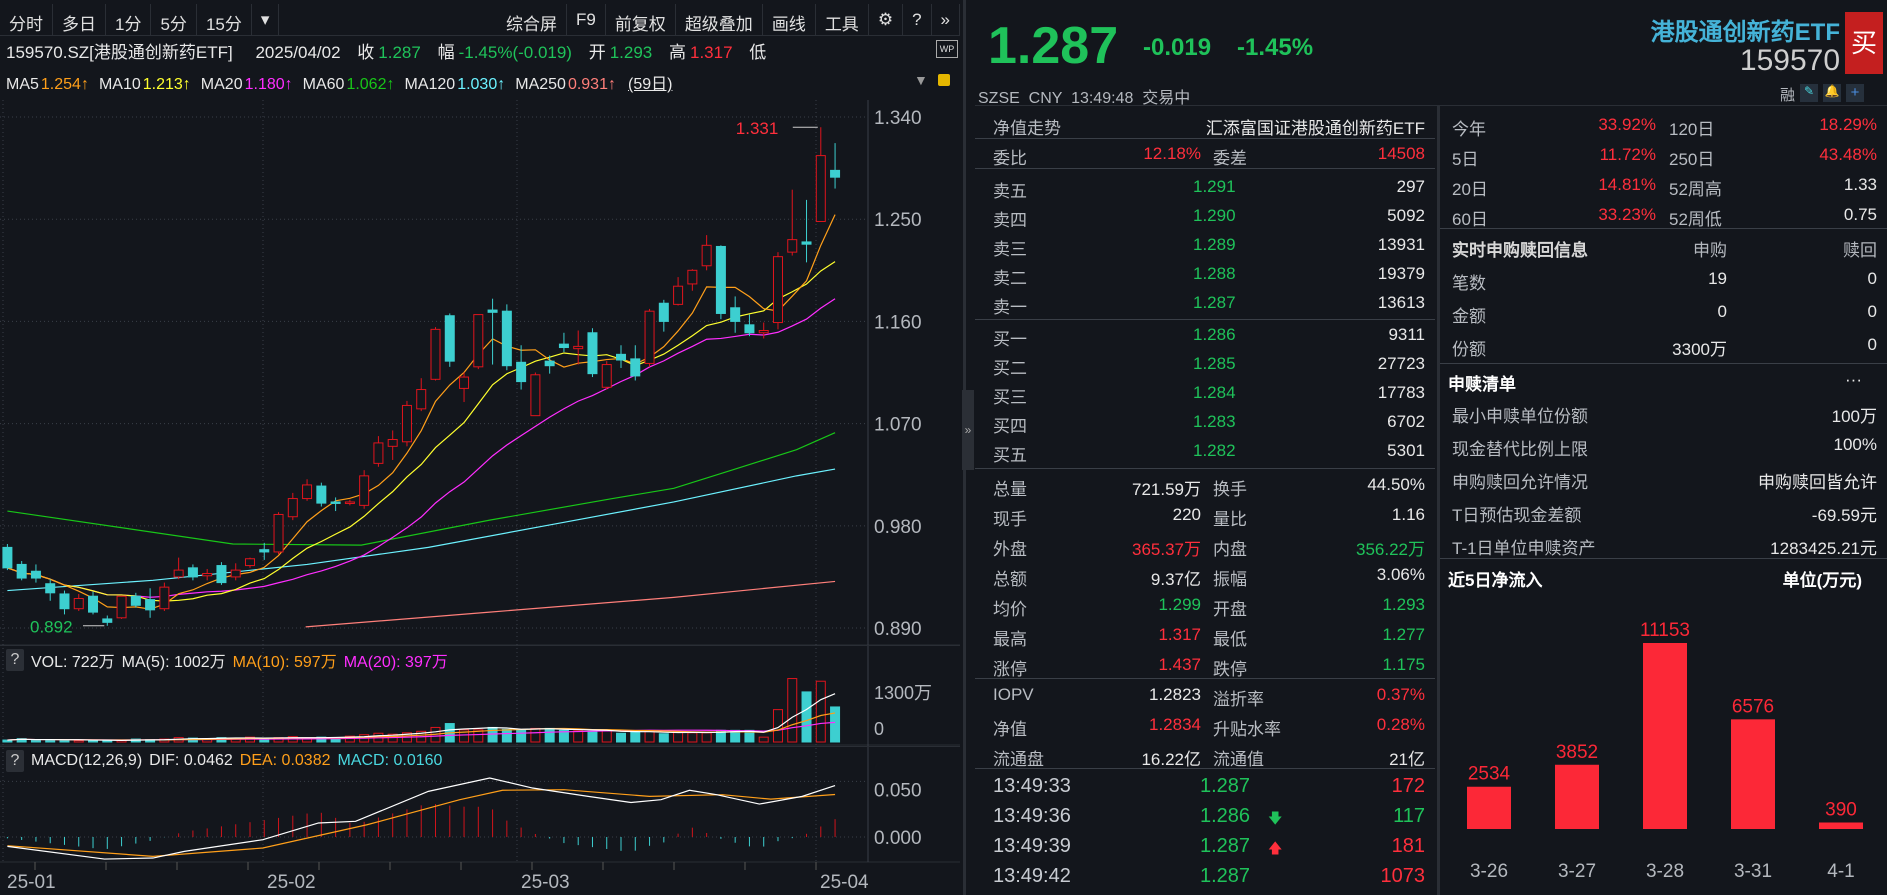 This screenshot has height=895, width=1887. I want to click on bid-level: 买一 1.286 9311, so click(1205, 336).